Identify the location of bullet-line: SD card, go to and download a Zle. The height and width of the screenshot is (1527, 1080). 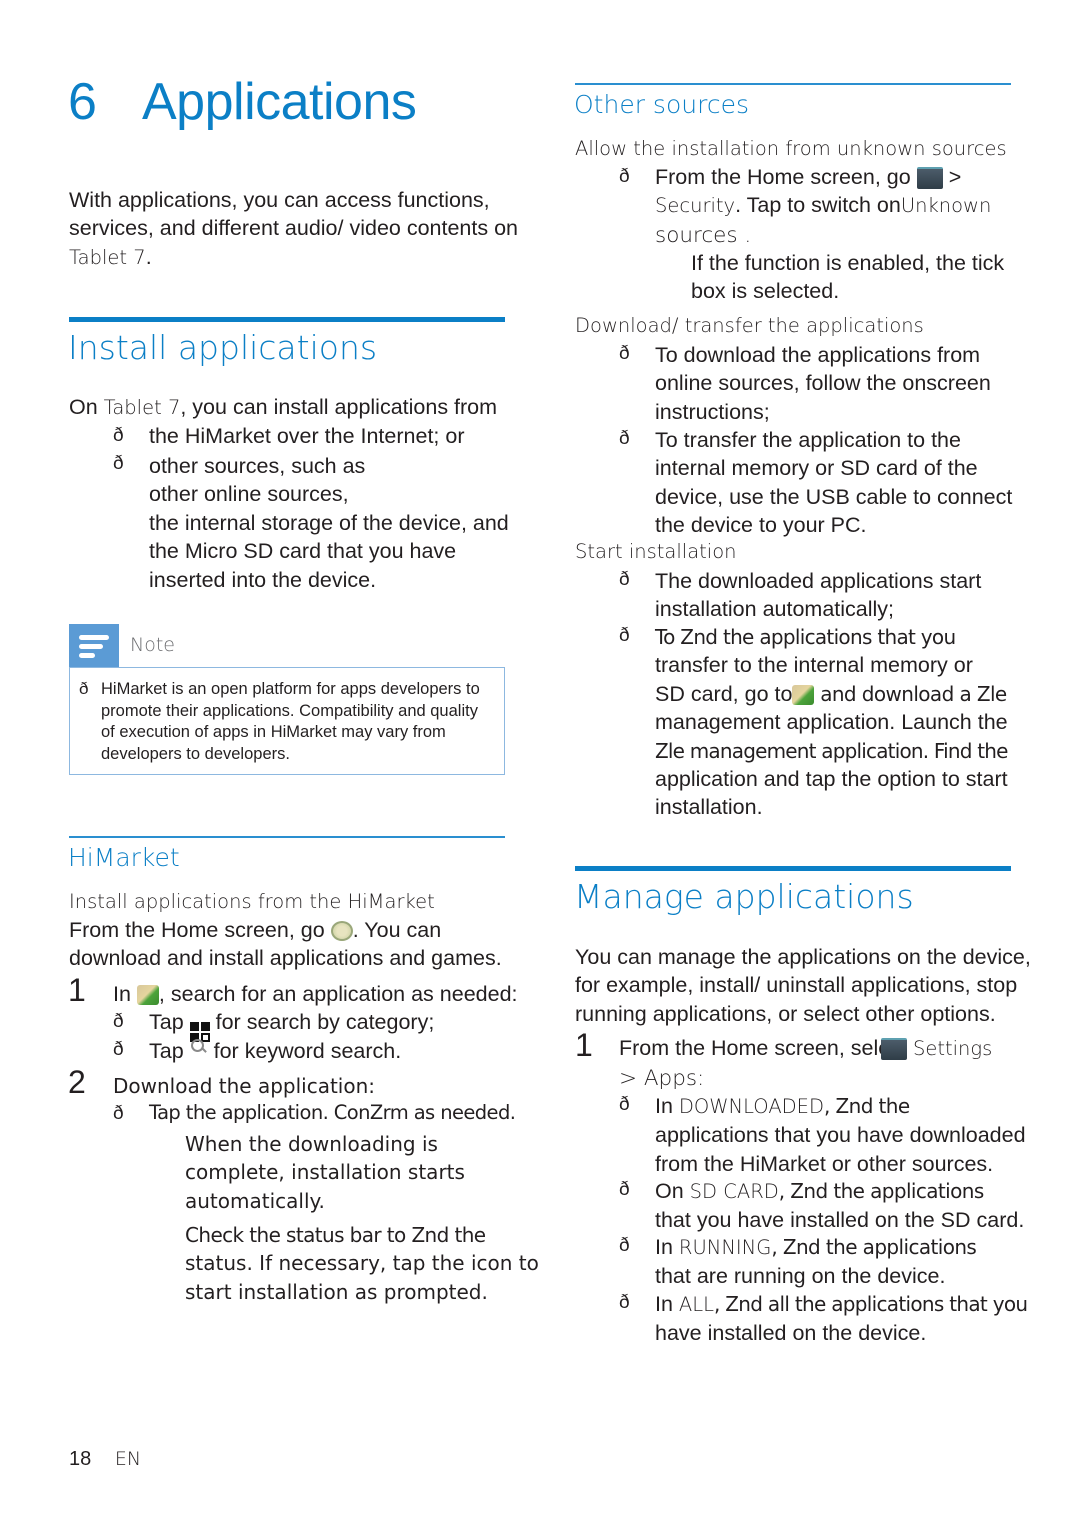
(831, 694).